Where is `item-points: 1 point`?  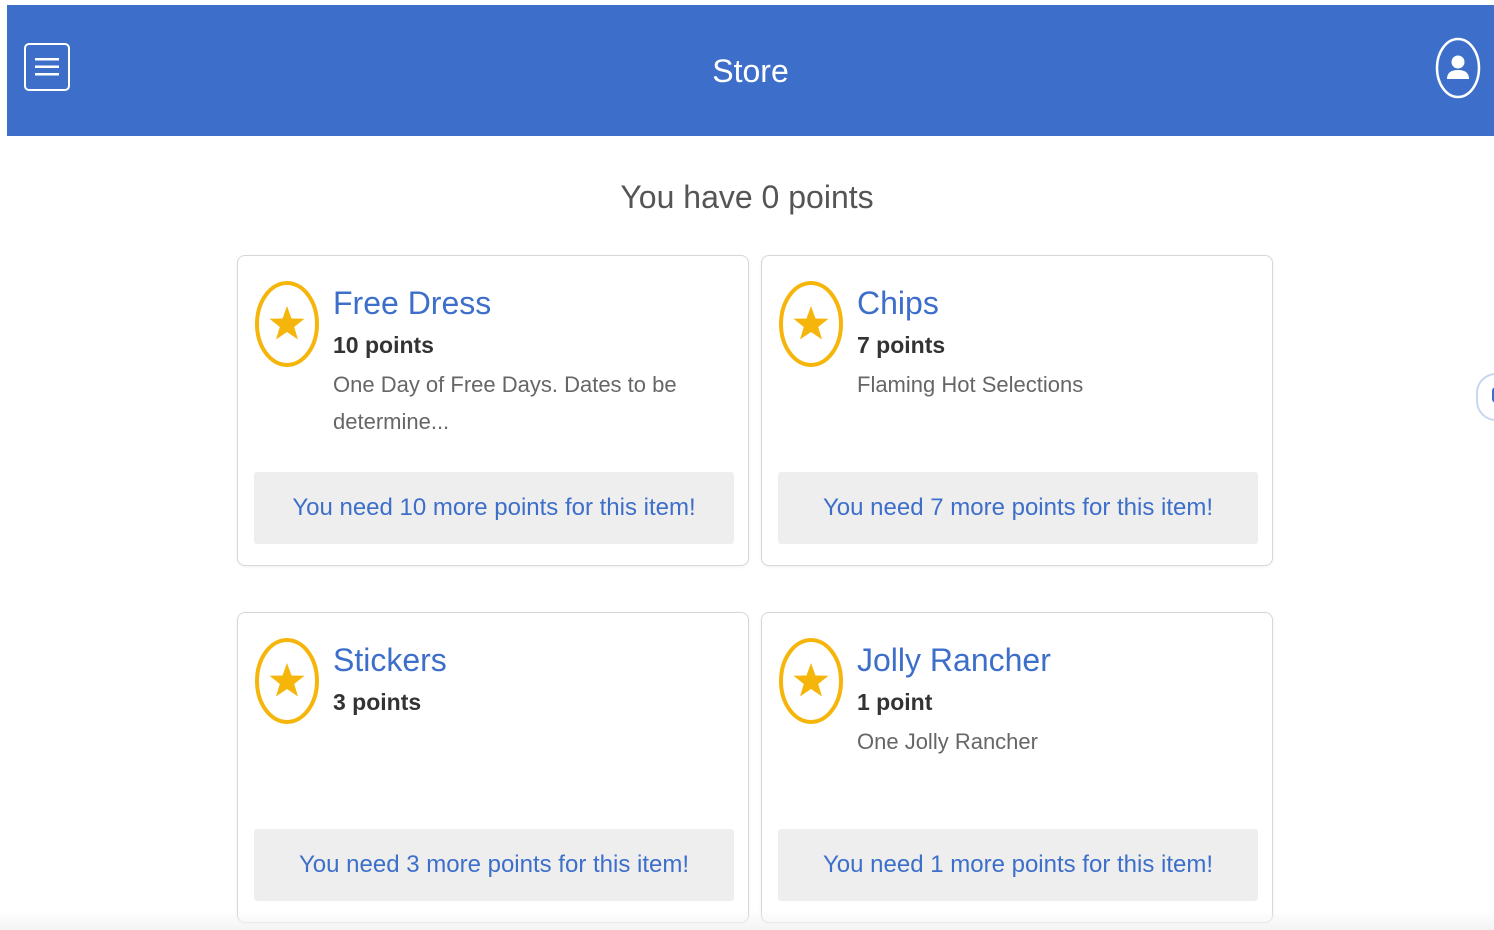
item-points: 1 point is located at coordinates (895, 702).